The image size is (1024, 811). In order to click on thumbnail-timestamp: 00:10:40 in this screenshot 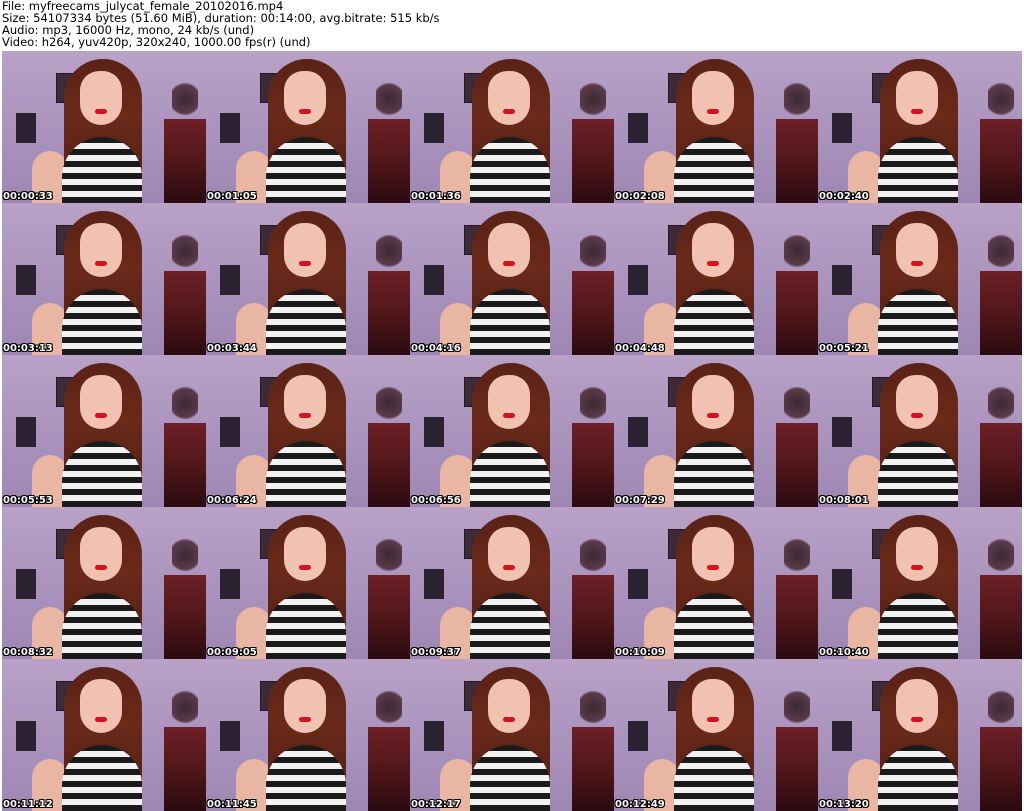, I will do `click(844, 652)`.